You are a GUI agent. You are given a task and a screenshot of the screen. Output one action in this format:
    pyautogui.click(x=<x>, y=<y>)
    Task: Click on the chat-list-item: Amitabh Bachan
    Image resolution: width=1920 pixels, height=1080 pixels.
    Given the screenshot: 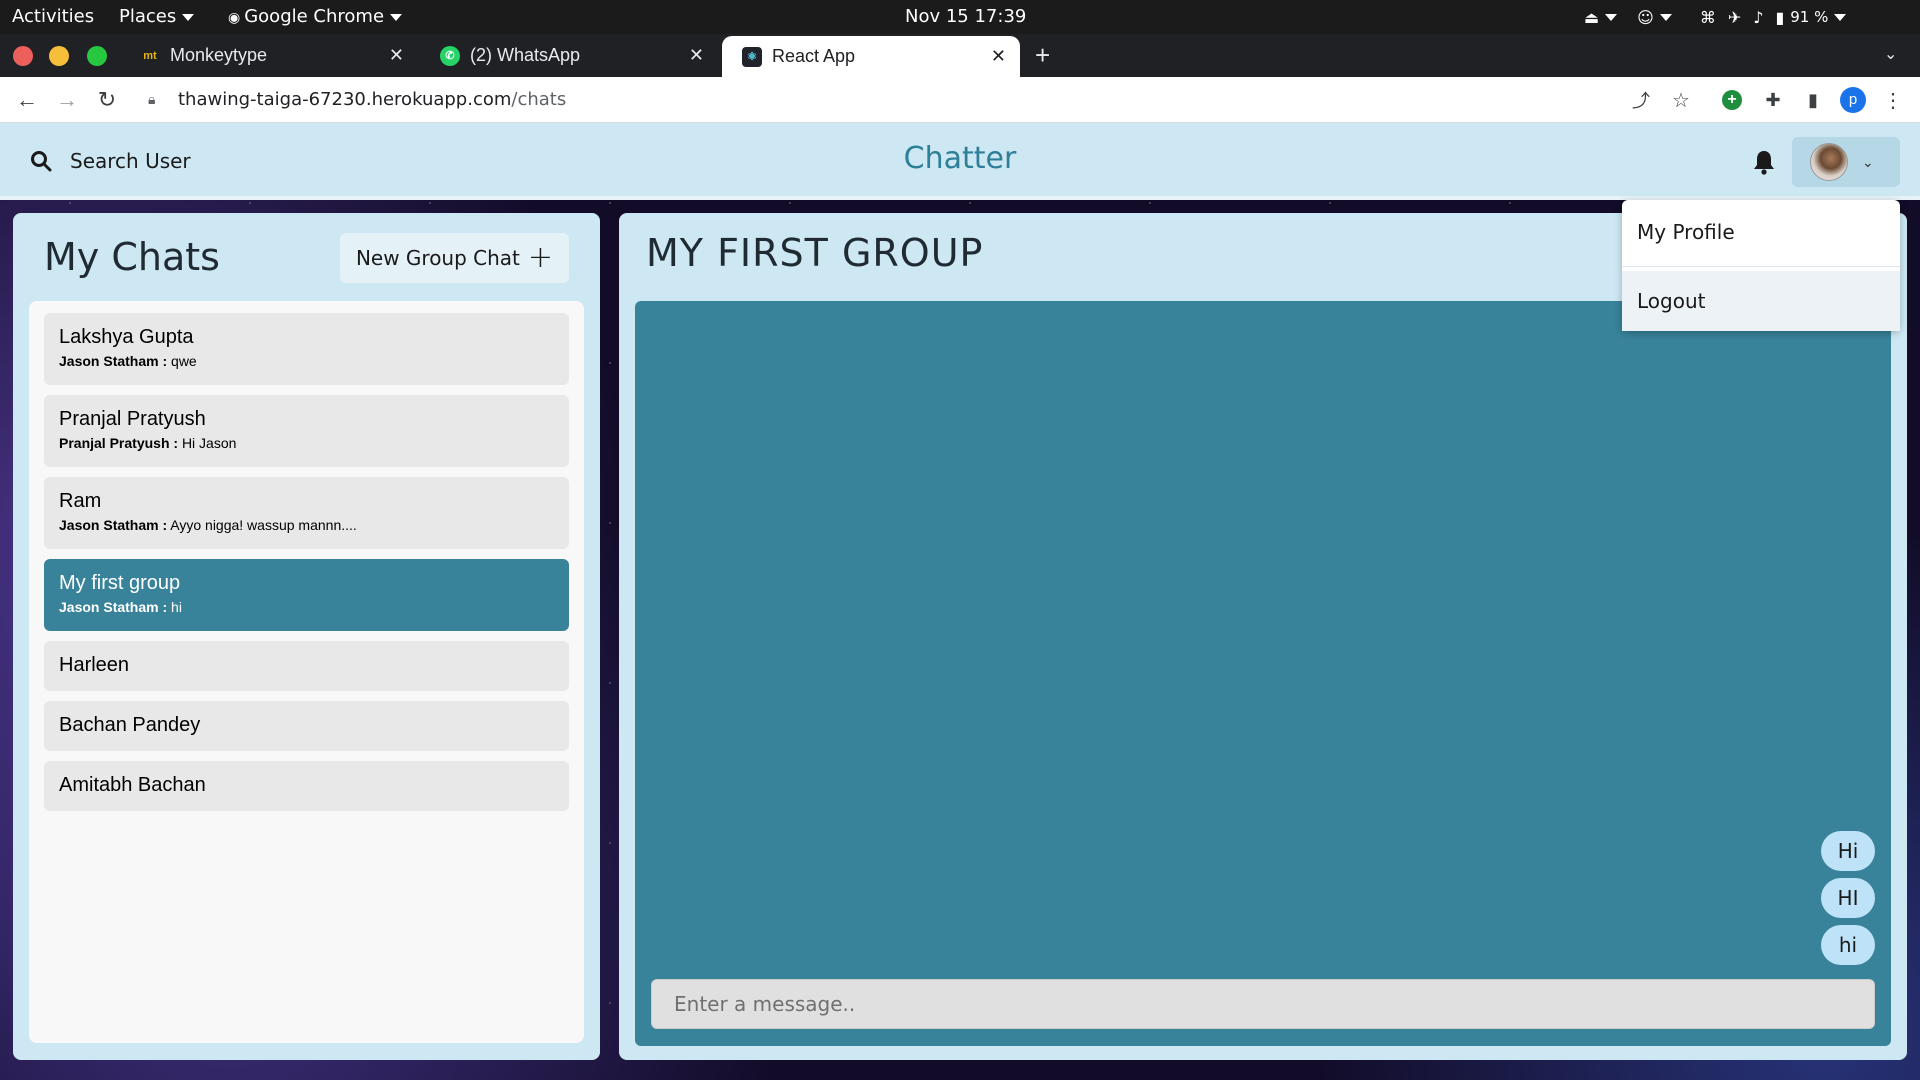 What is the action you would take?
    pyautogui.click(x=306, y=786)
    